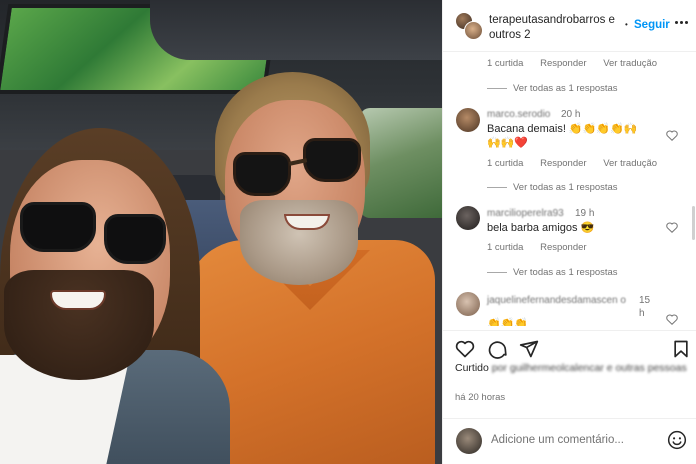 The height and width of the screenshot is (464, 696). Describe the element at coordinates (569, 348) in the screenshot. I see `post-actions` at that location.